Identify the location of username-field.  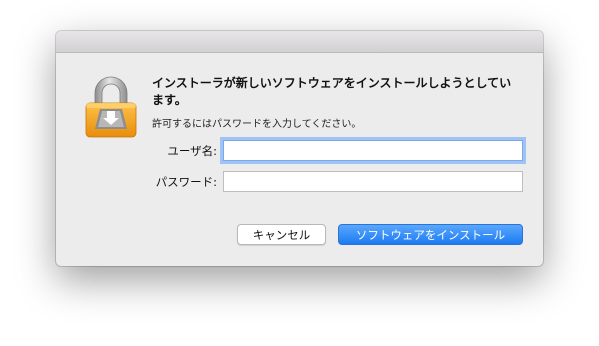
(373, 150).